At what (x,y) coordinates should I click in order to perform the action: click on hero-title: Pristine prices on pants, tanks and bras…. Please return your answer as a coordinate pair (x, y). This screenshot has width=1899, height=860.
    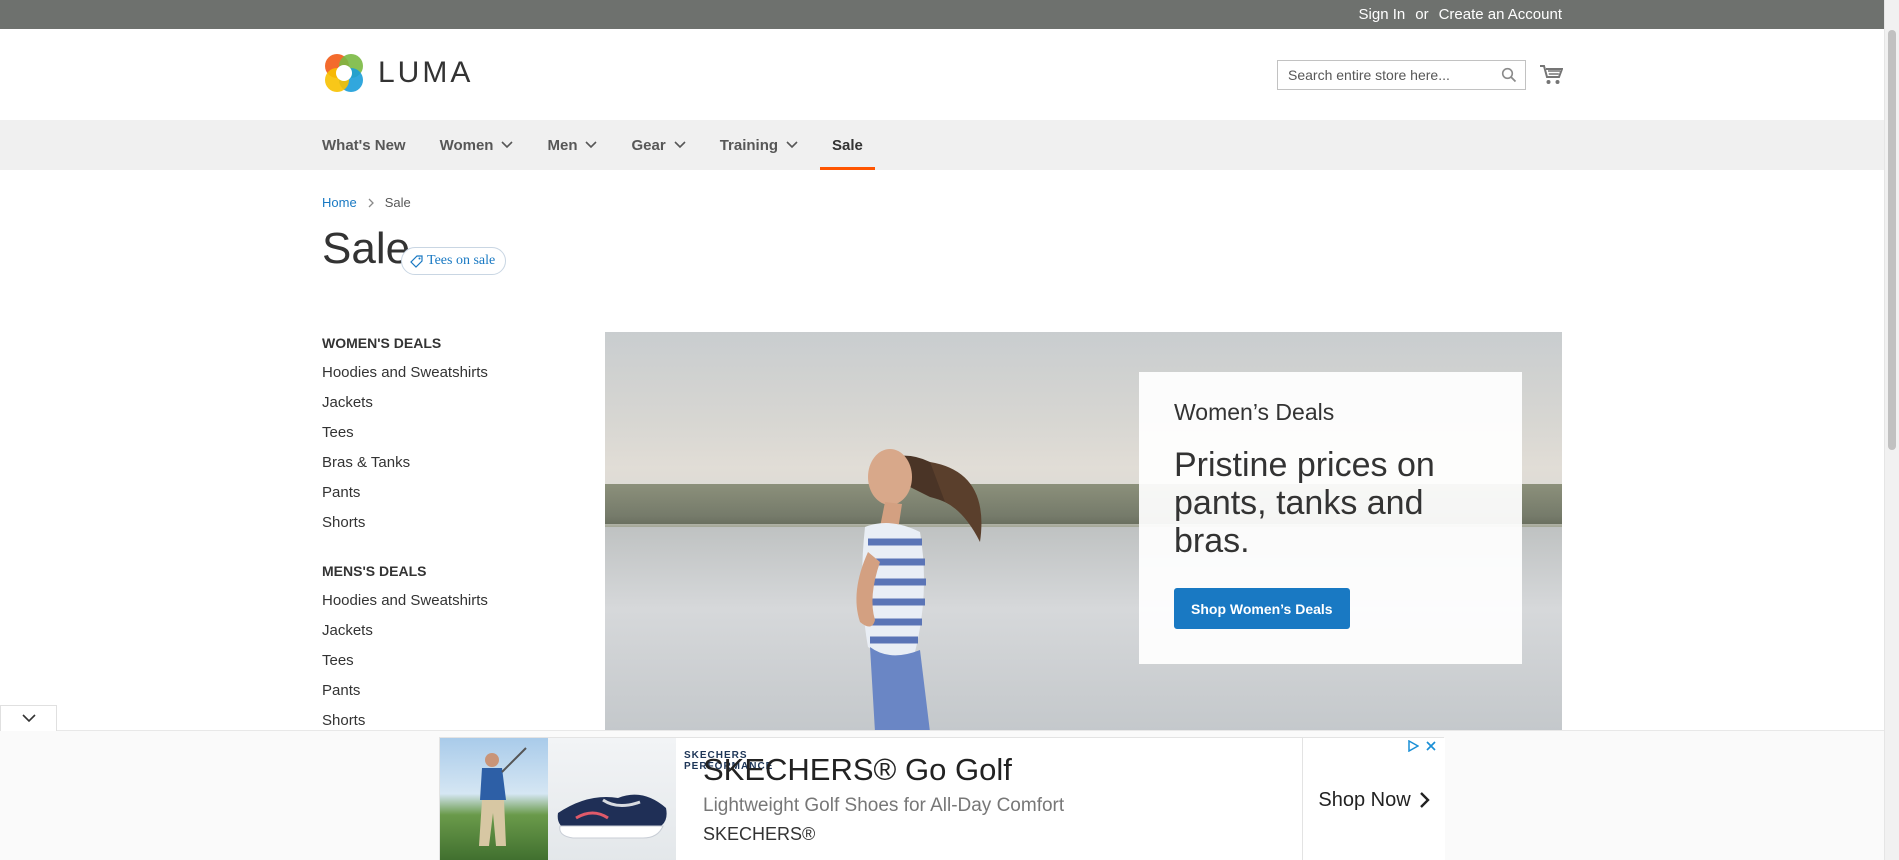
    Looking at the image, I should click on (1304, 503).